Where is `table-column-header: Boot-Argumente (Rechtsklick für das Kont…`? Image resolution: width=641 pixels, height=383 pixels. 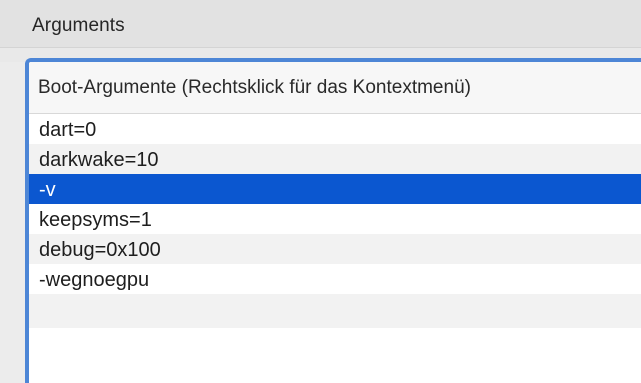 table-column-header: Boot-Argumente (Rechtsklick für das Kont… is located at coordinates (335, 88).